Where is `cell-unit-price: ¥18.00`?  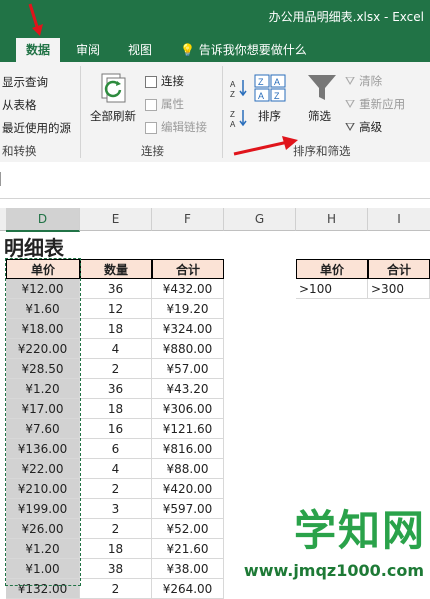 cell-unit-price: ¥18.00 is located at coordinates (43, 329).